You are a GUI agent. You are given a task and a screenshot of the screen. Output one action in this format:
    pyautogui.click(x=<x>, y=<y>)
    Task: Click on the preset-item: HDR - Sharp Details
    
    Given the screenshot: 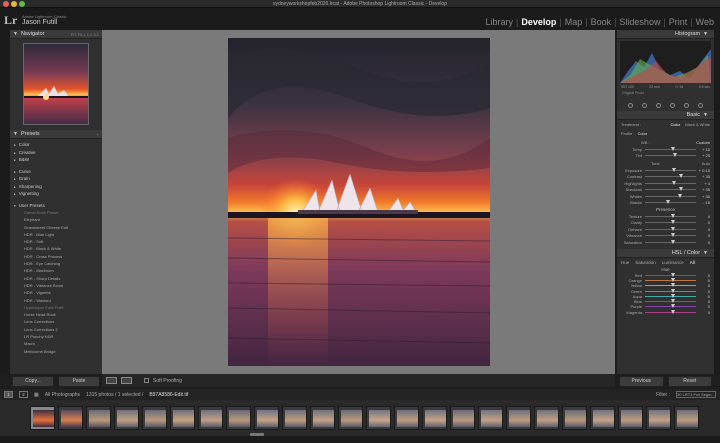 What is the action you would take?
    pyautogui.click(x=58, y=278)
    